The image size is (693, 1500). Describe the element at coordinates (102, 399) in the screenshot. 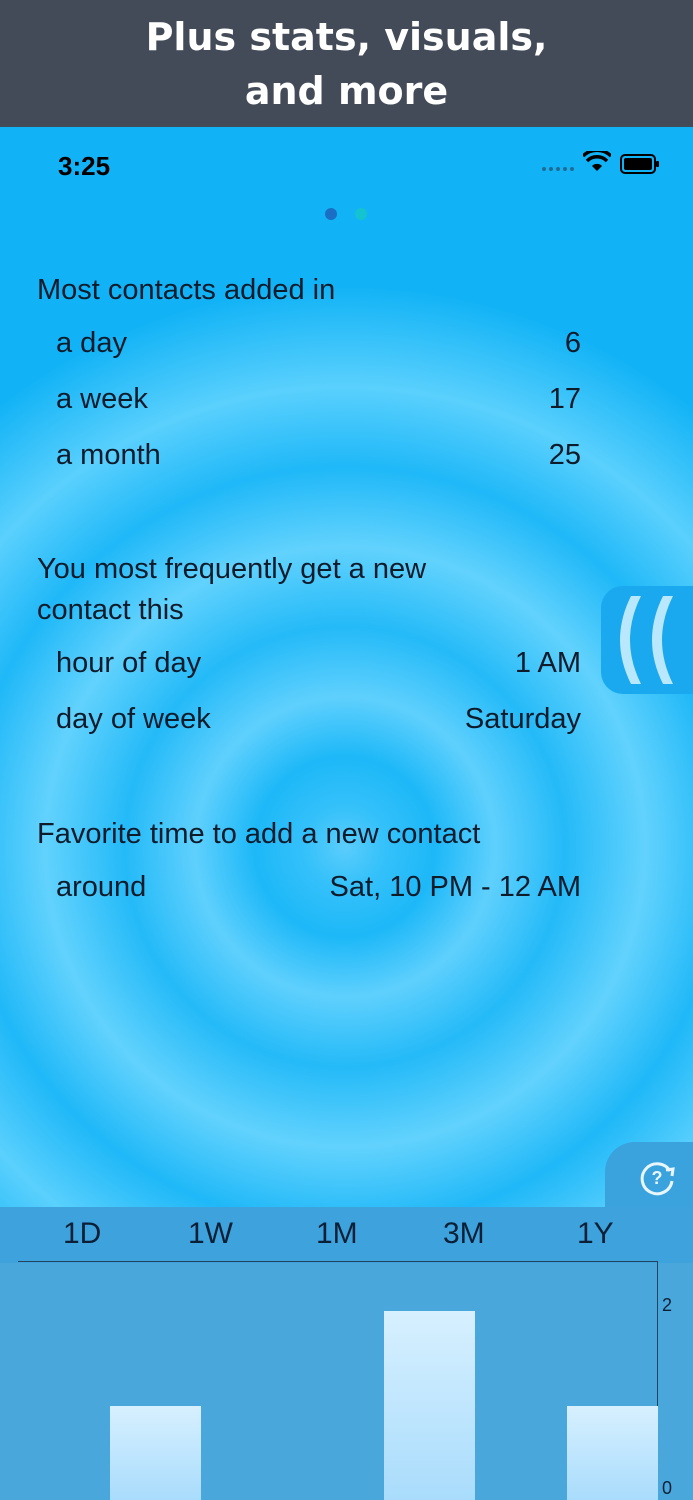

I see `stat-label: a week` at that location.